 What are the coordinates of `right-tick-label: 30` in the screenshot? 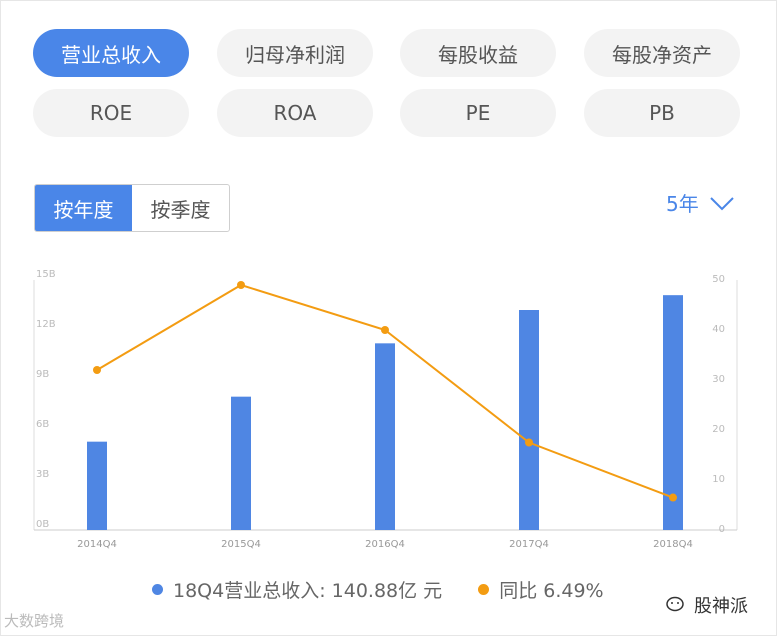 It's located at (718, 379).